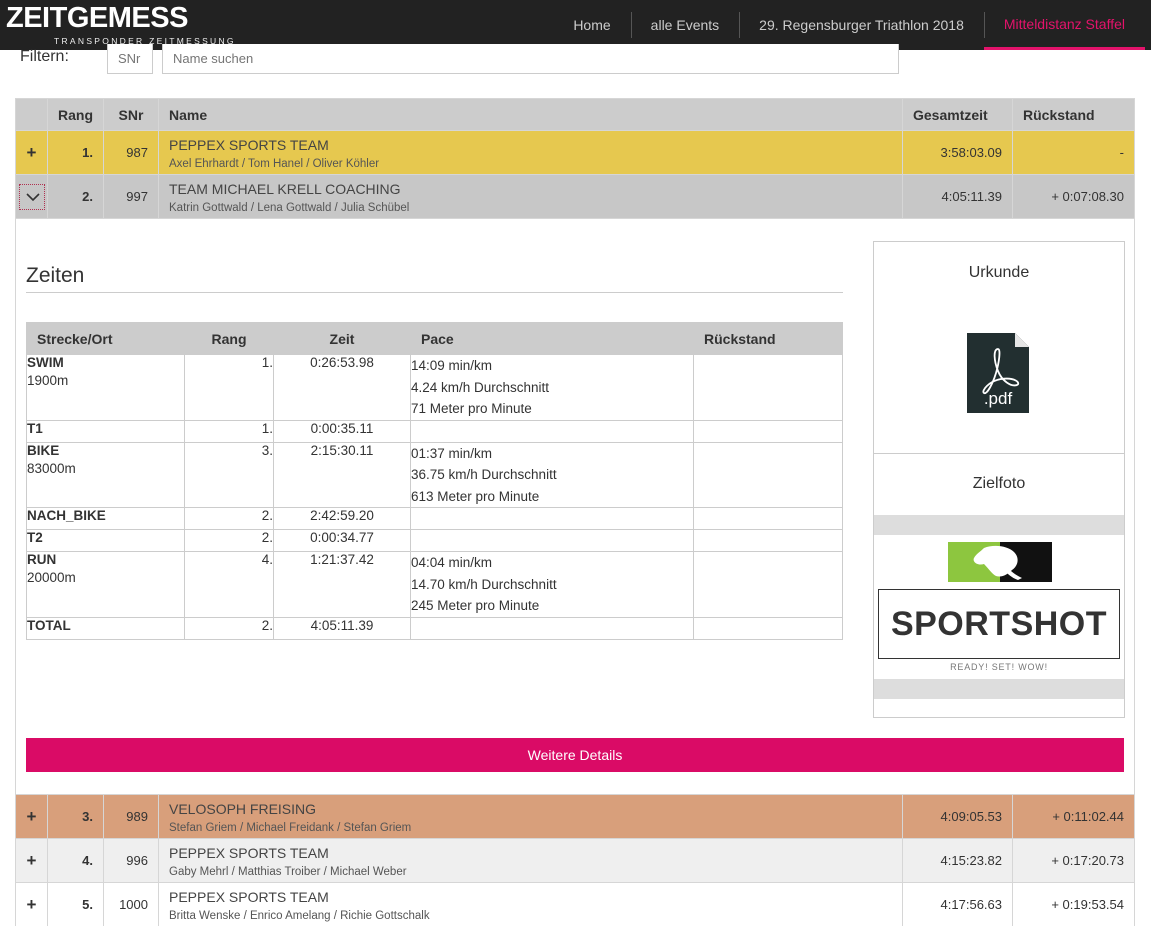 Image resolution: width=1151 pixels, height=926 pixels. I want to click on pace-m-min: 245 Meter pro Minute, so click(475, 605).